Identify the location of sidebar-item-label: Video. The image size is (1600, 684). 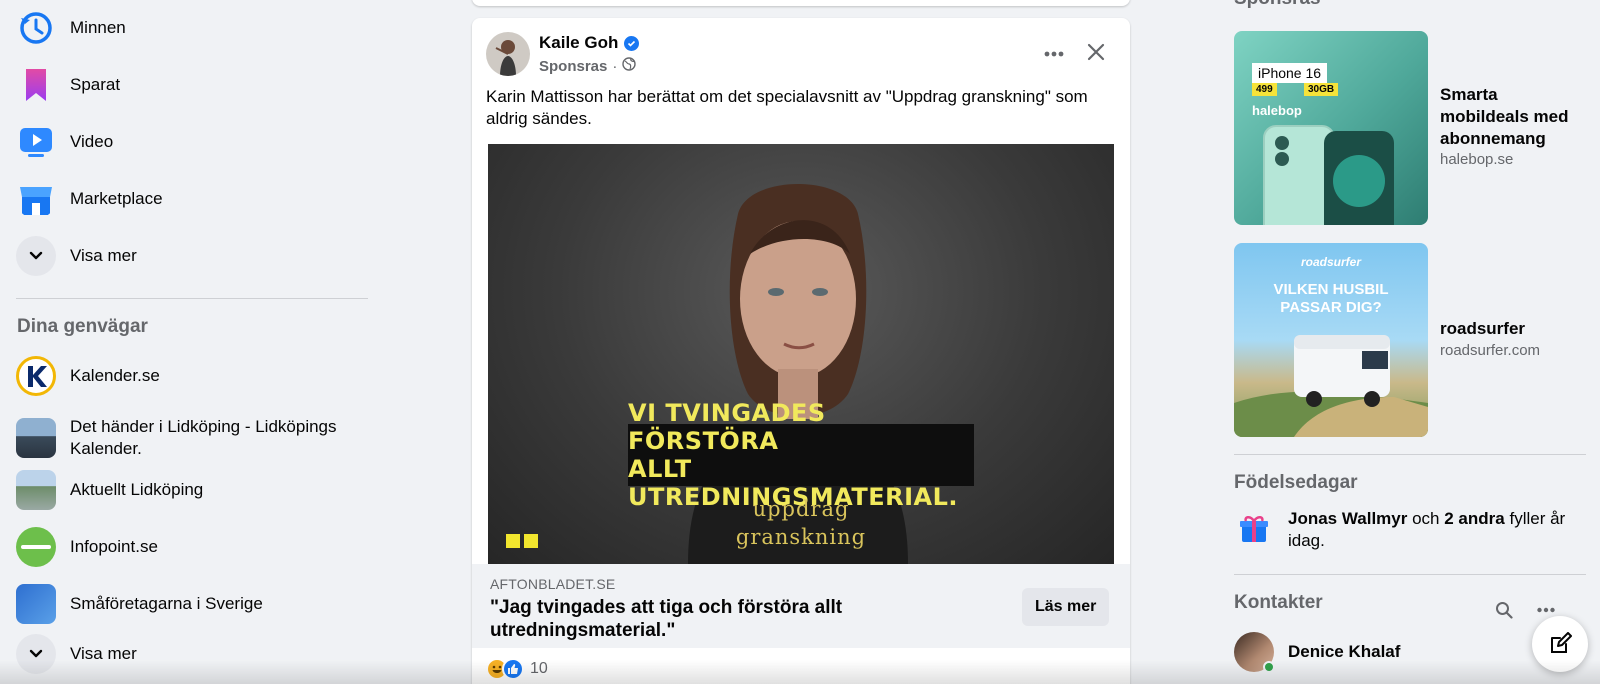
(92, 141).